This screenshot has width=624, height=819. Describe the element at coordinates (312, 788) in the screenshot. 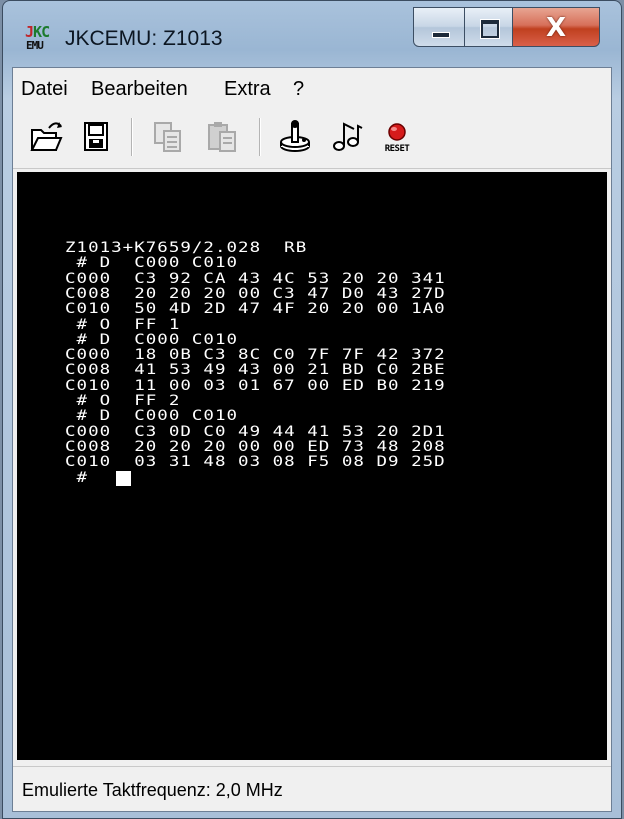

I see `status-bar: Emulierte Taktfrequenz: 2,0 MHz` at that location.